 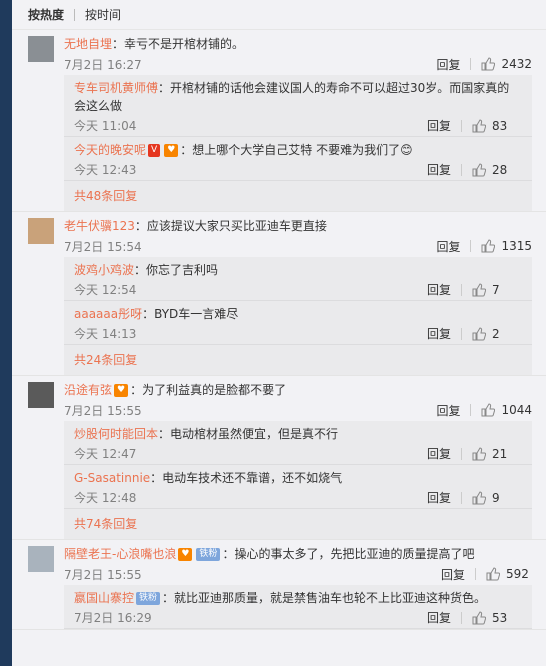 I want to click on reply-text: 炒股何时能回本：电动棺材虽然便宜，但是真不行, so click(x=296, y=432).